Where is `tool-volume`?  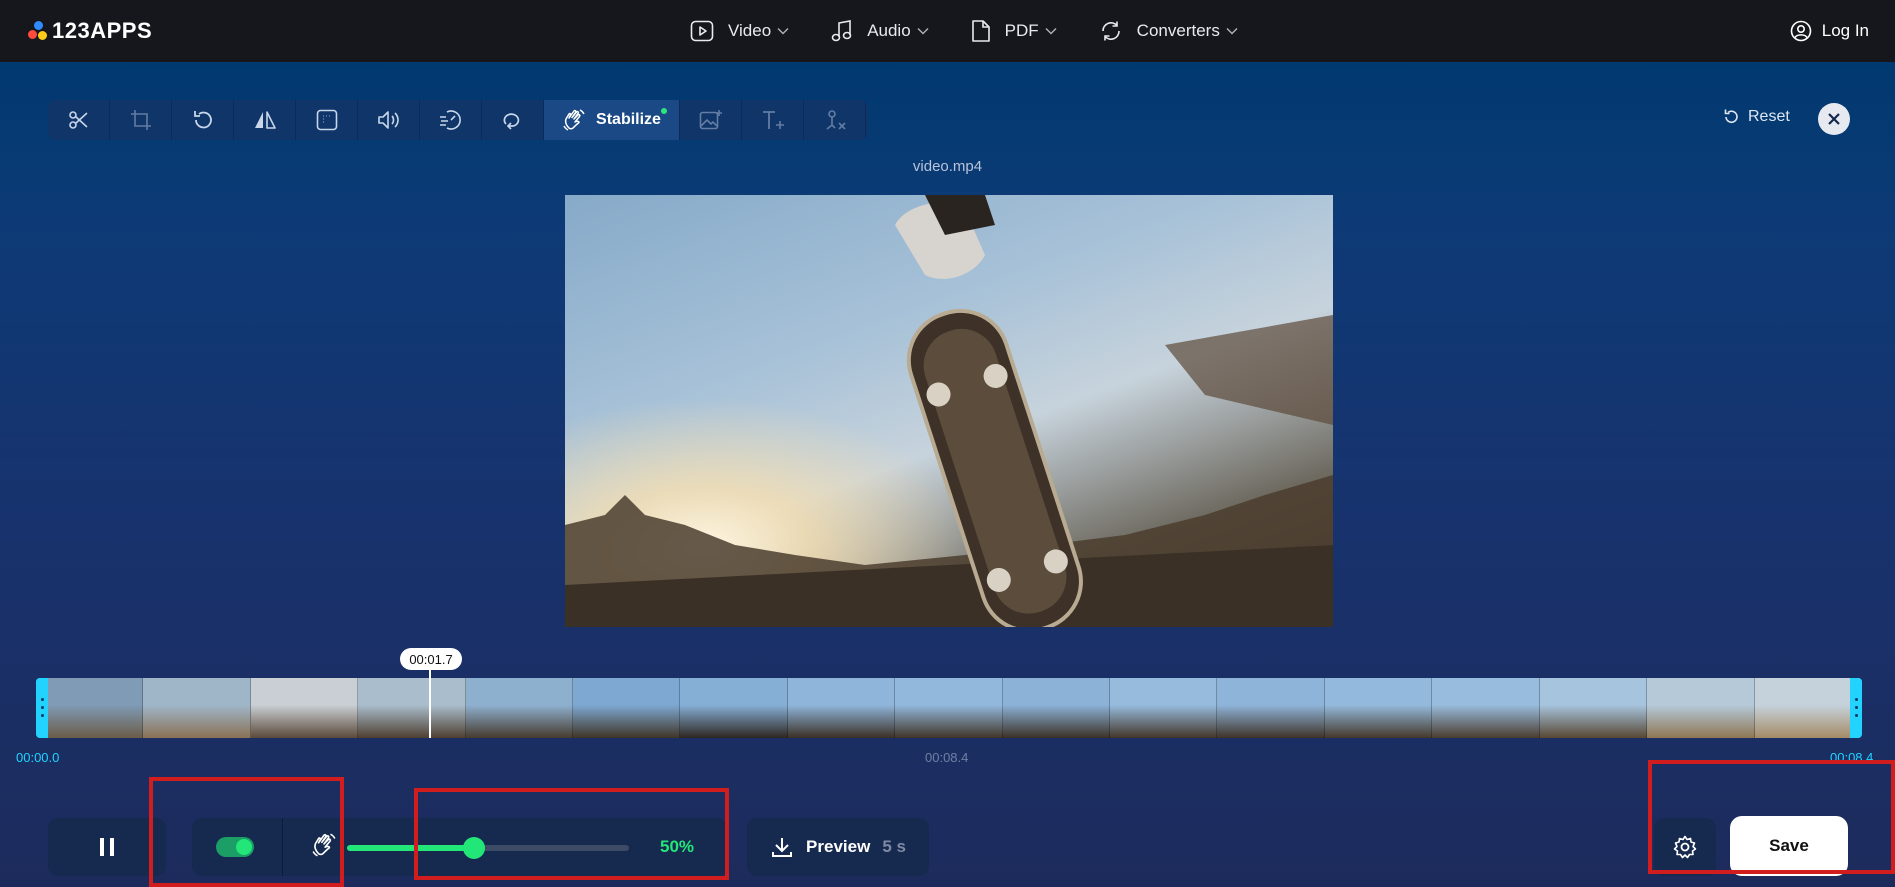
tool-volume is located at coordinates (389, 120).